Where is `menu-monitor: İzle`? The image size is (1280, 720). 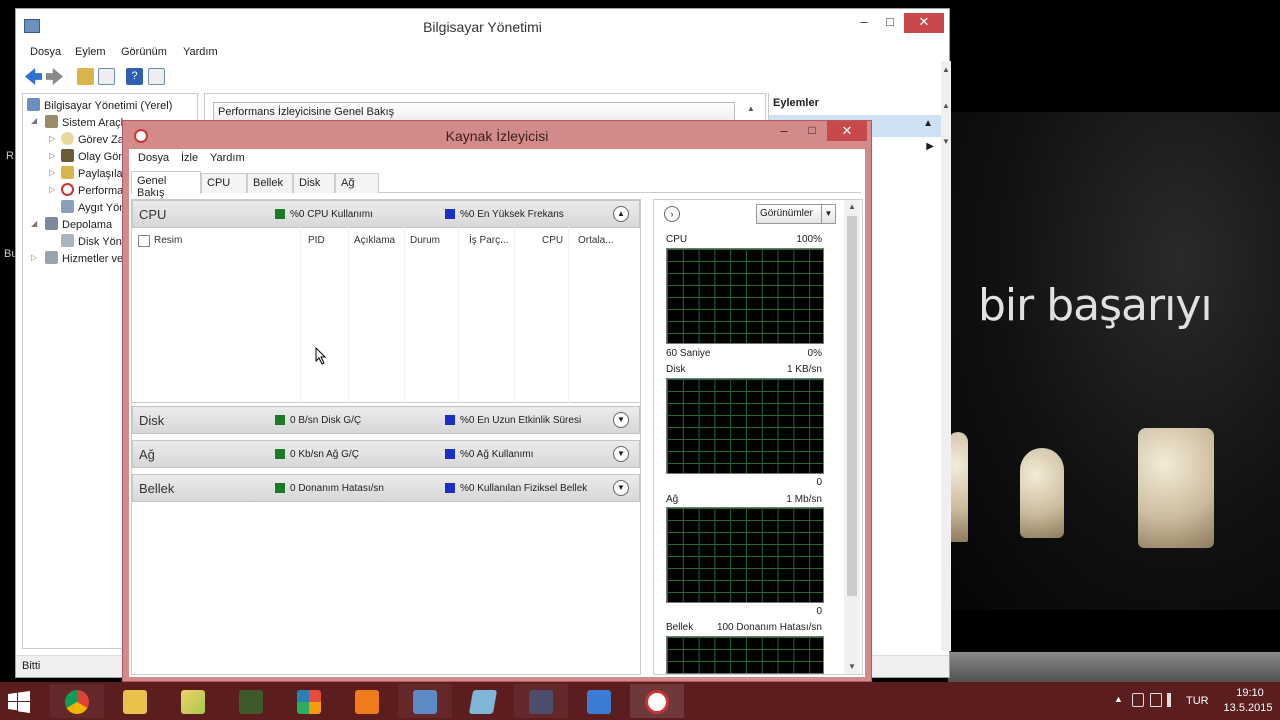 menu-monitor: İzle is located at coordinates (189, 158).